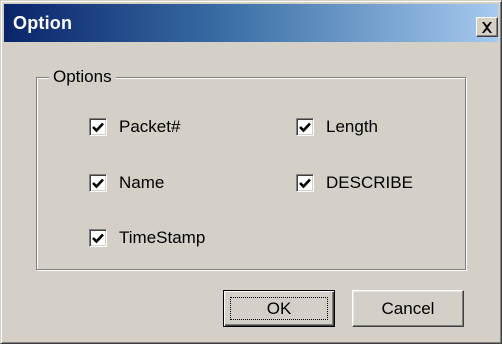  Describe the element at coordinates (251, 23) in the screenshot. I see `title-bar: Option` at that location.